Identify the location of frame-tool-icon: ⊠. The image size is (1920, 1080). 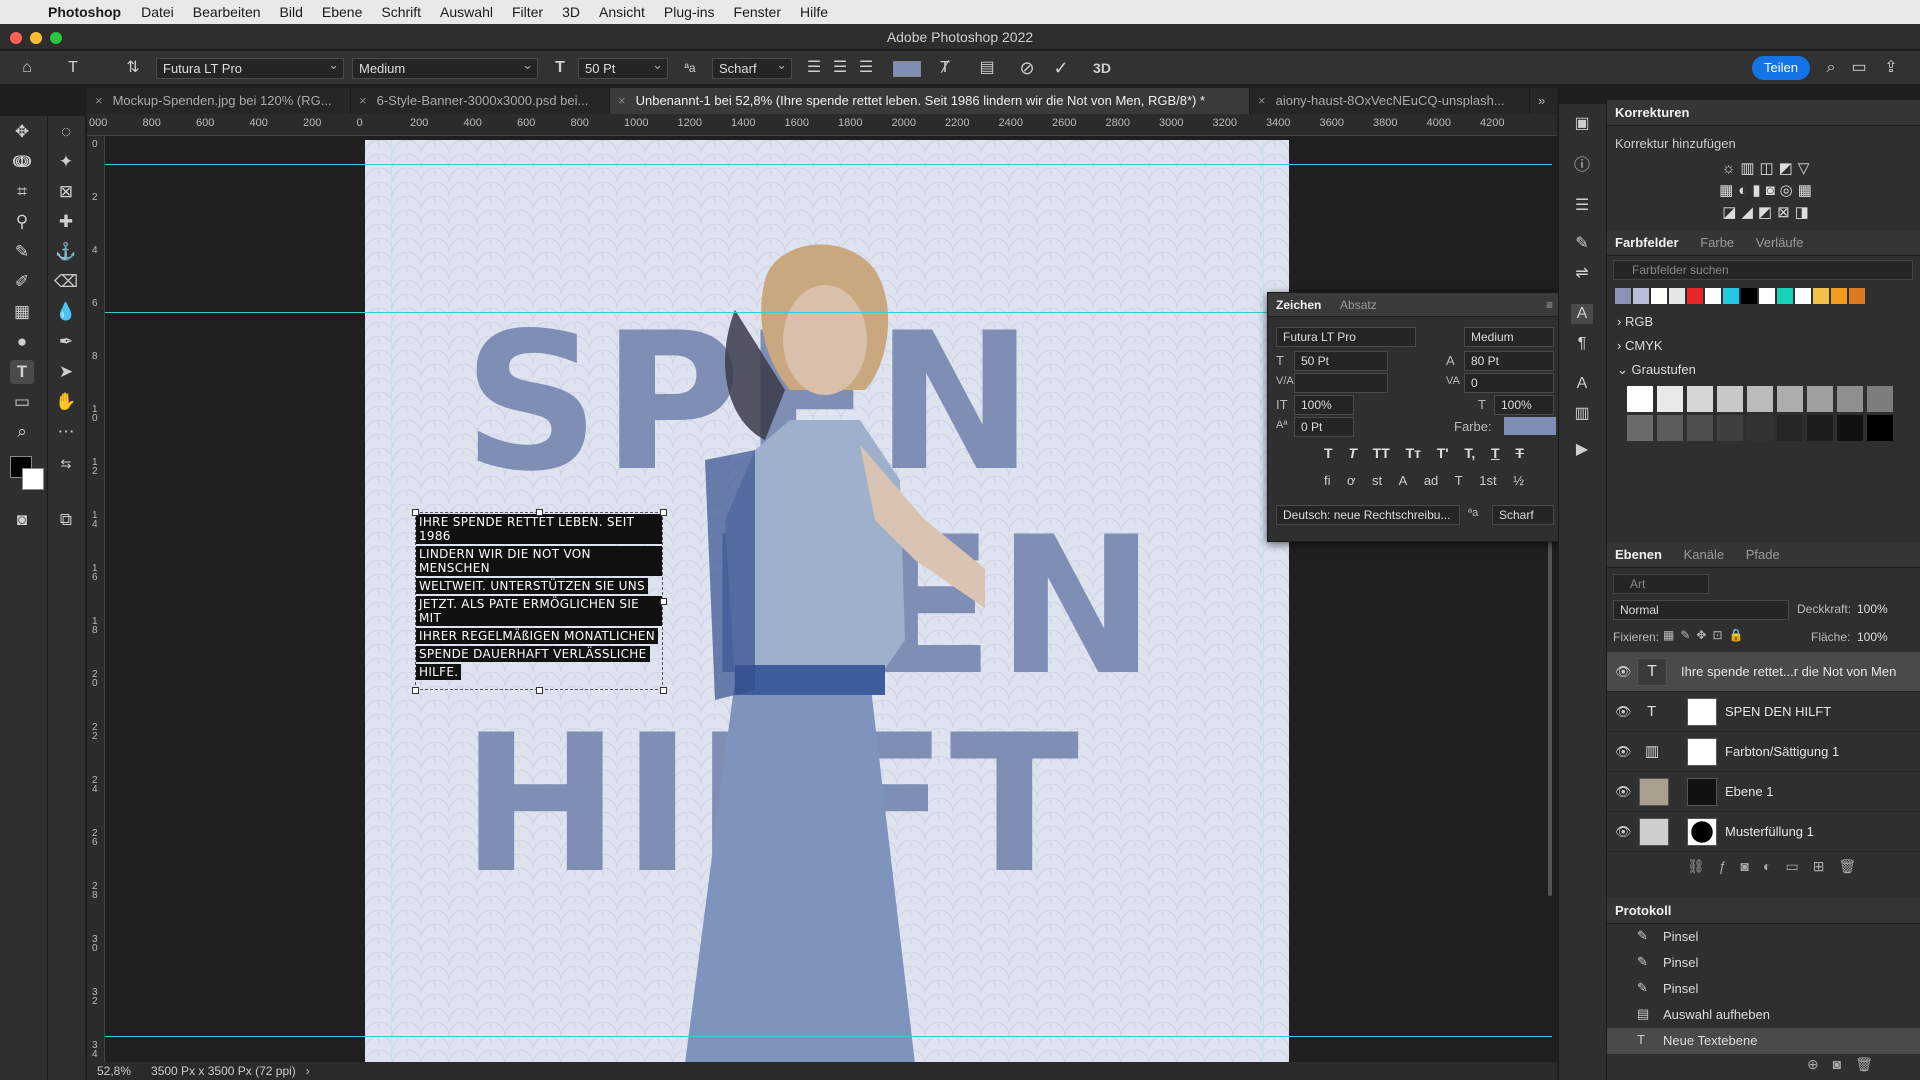
(66, 192).